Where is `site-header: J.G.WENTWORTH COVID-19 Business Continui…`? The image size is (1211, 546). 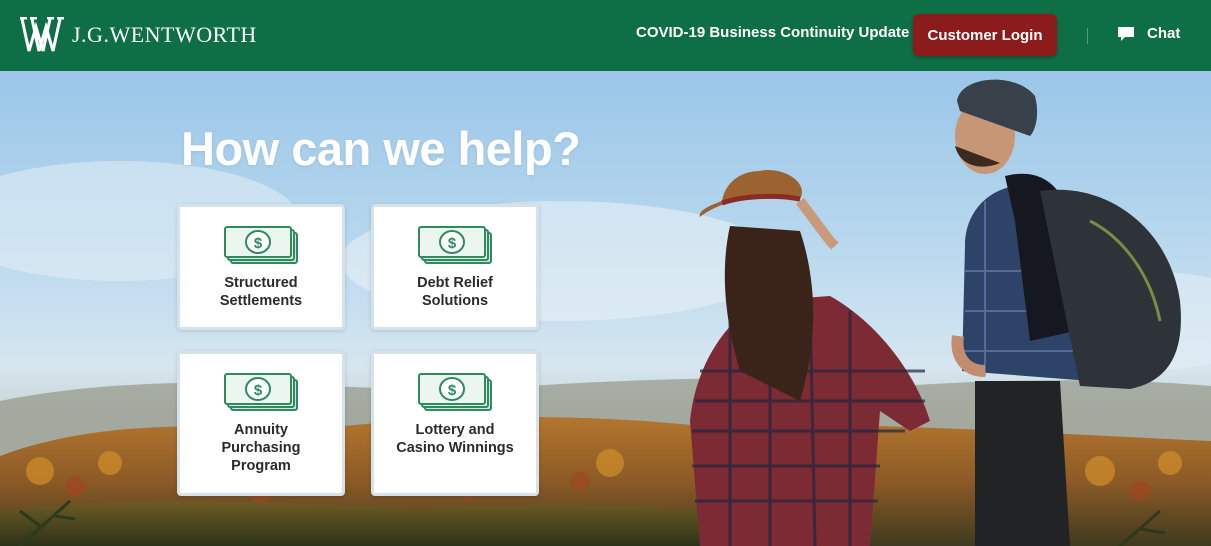
site-header: J.G.WENTWORTH COVID-19 Business Continui… is located at coordinates (605, 35).